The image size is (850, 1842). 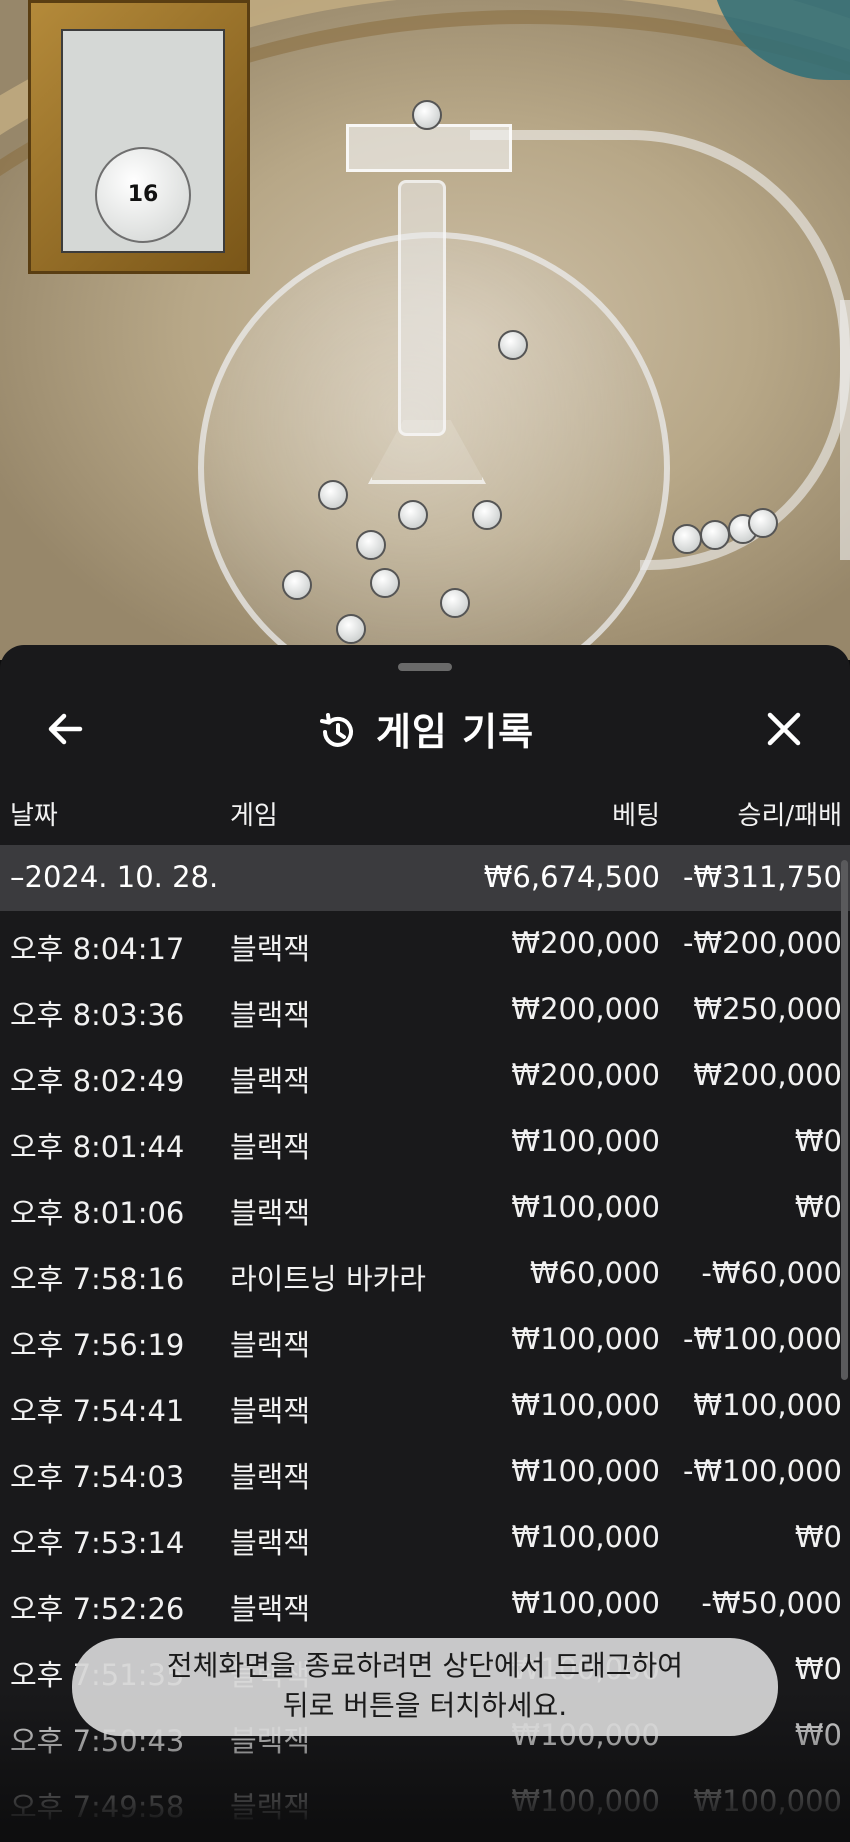 I want to click on column-date: 날짜, so click(x=34, y=813).